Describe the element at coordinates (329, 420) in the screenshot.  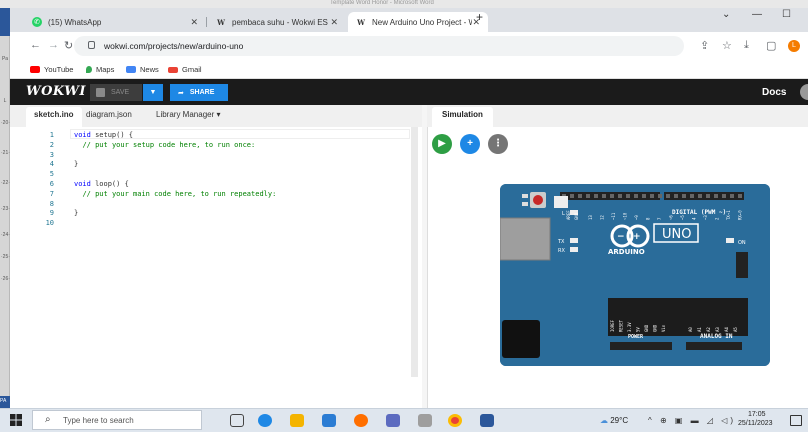
I see `mail-icon` at that location.